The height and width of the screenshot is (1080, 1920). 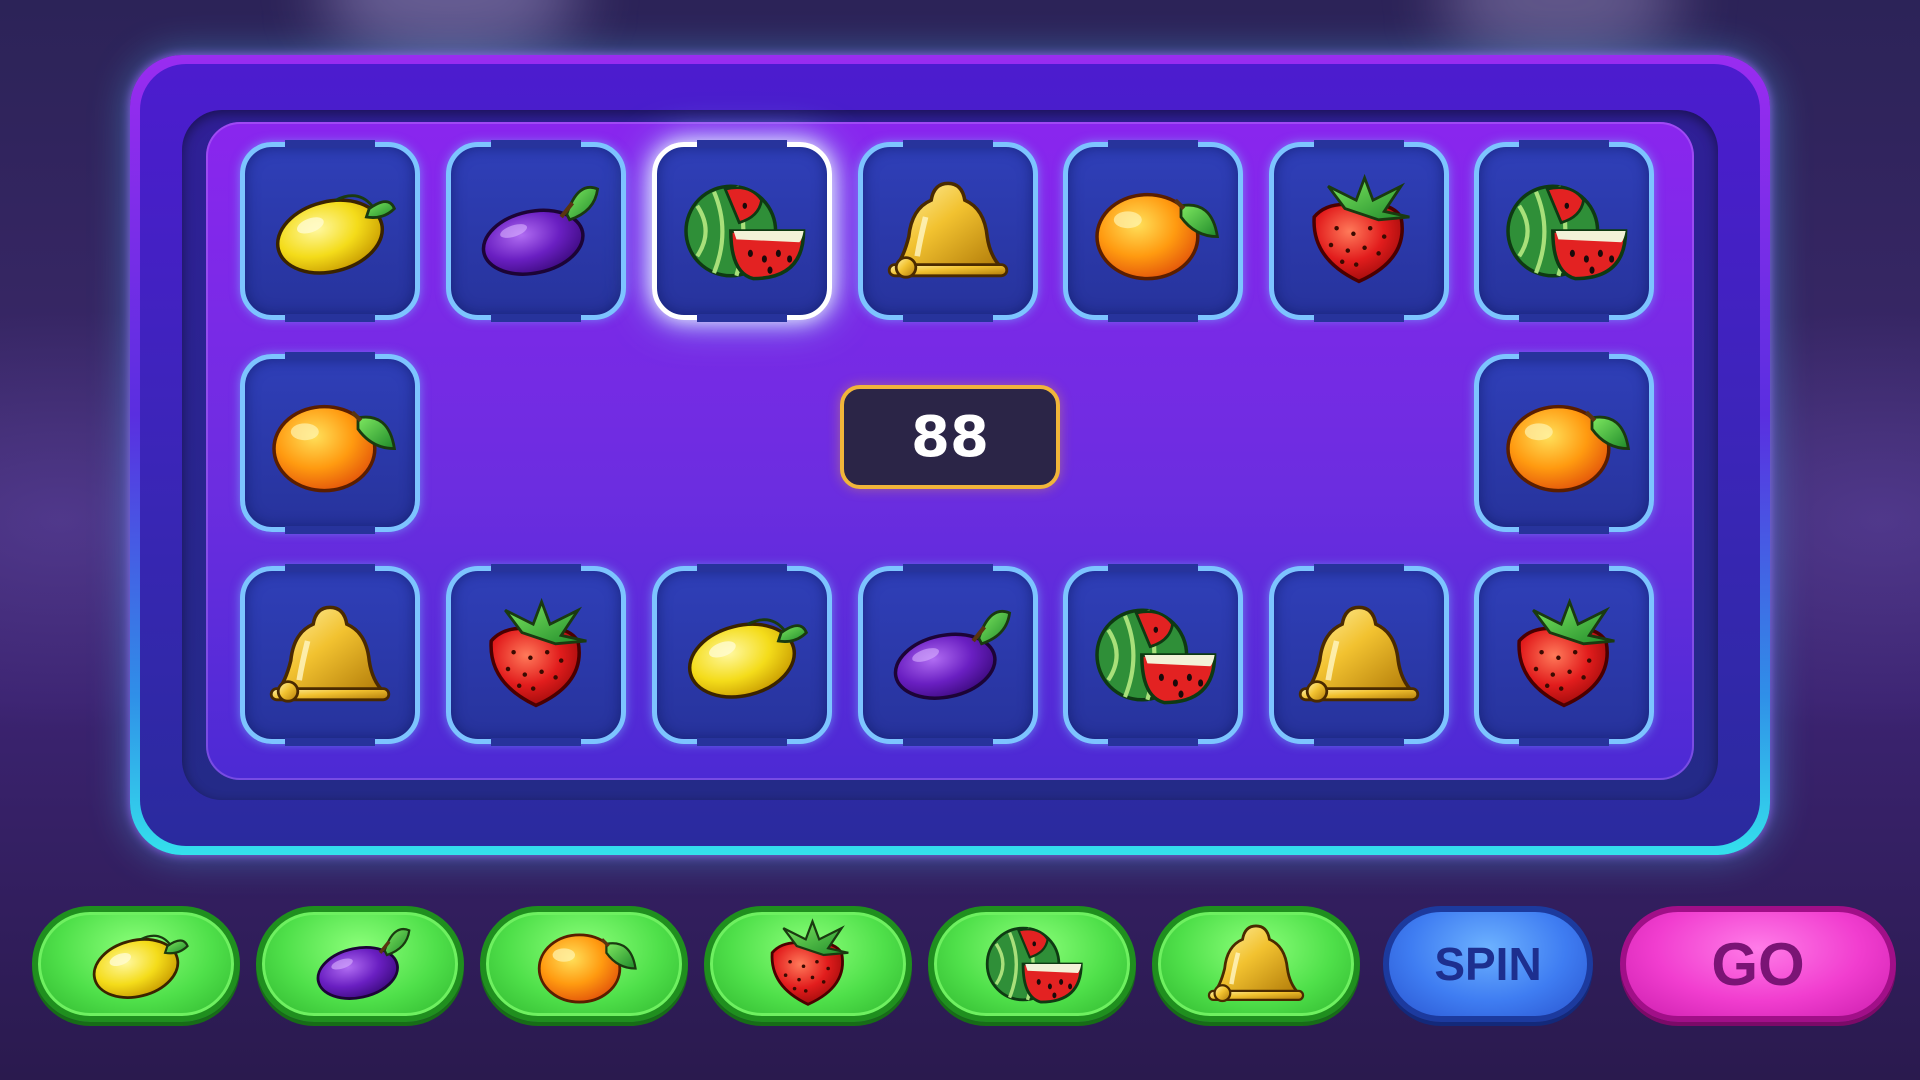 I want to click on pick-orange-button, so click(x=584, y=964).